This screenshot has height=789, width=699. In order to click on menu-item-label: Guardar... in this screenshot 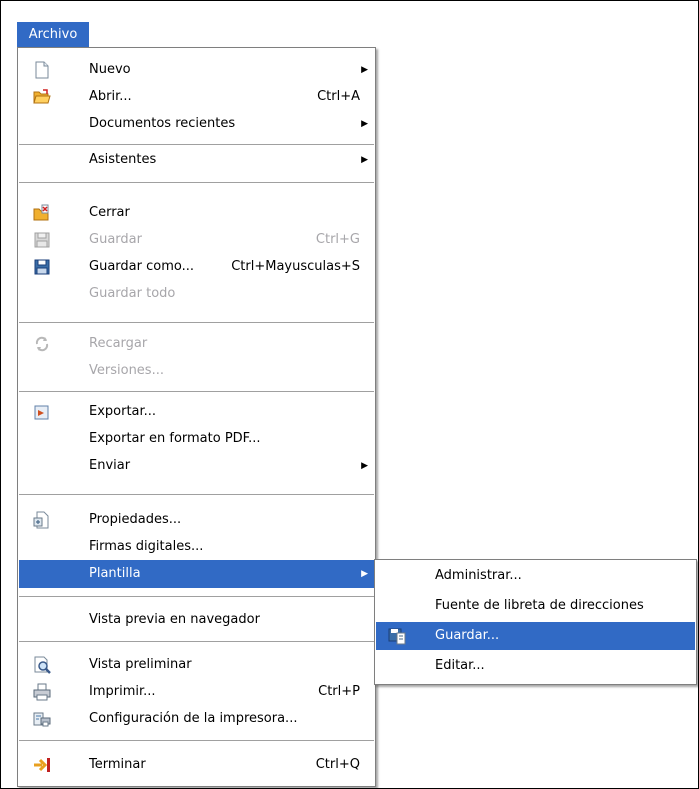, I will do `click(467, 635)`.